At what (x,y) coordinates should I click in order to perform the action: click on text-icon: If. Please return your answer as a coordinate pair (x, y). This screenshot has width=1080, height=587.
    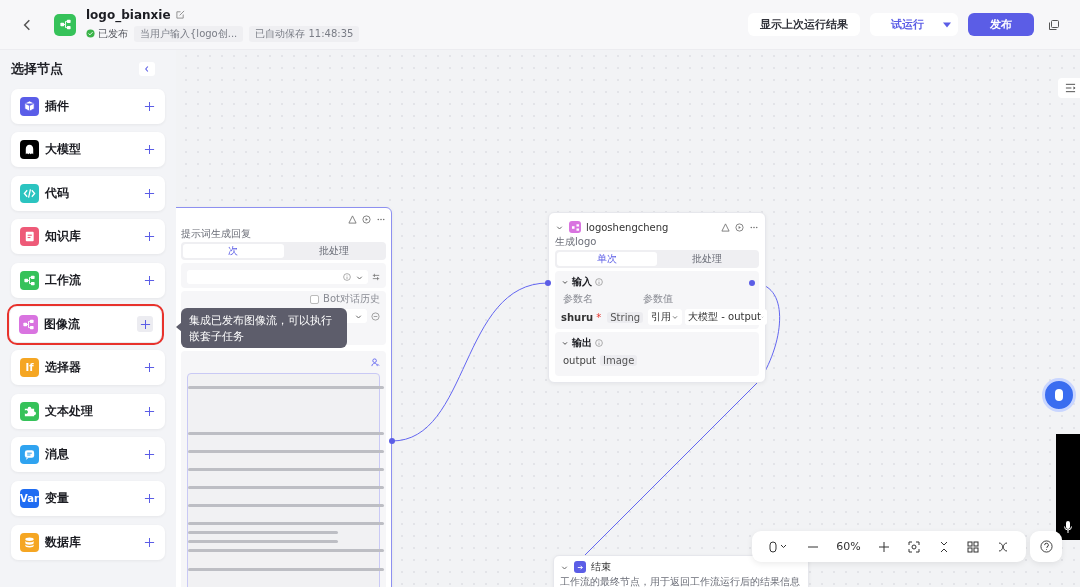
    Looking at the image, I should click on (29, 368).